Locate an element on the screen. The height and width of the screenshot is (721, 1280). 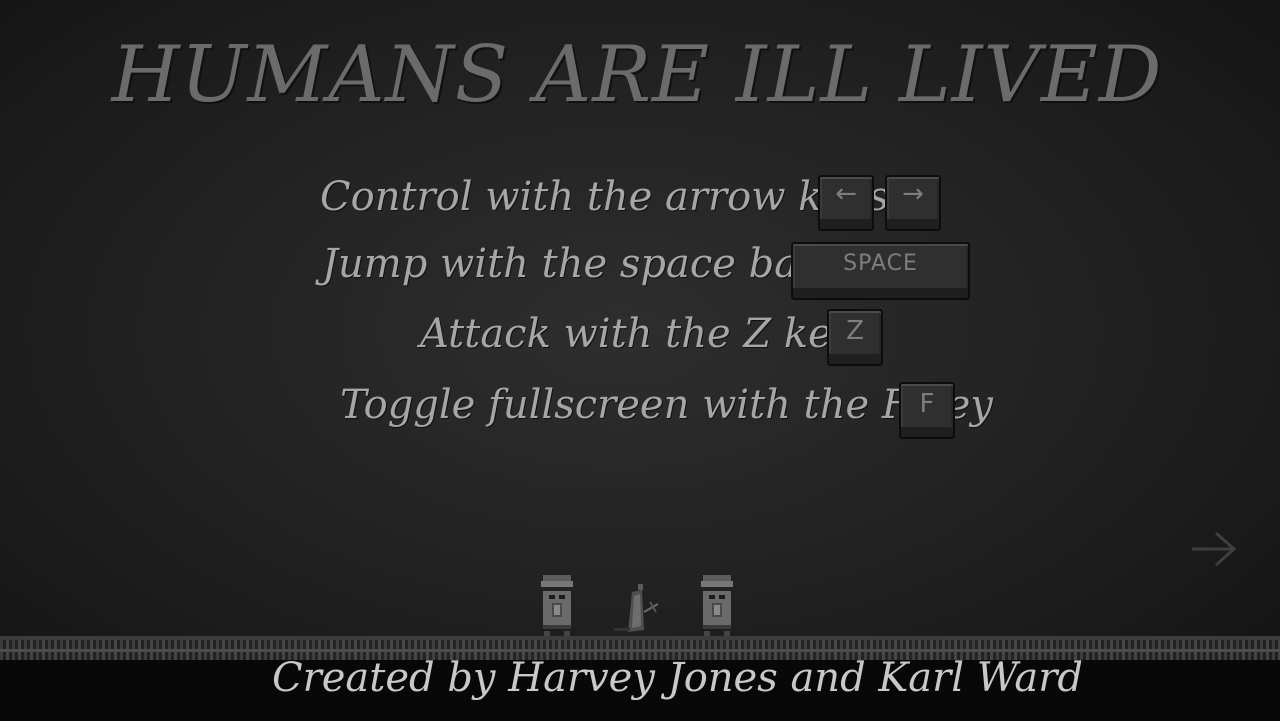
ground-trim is located at coordinates (640, 650).